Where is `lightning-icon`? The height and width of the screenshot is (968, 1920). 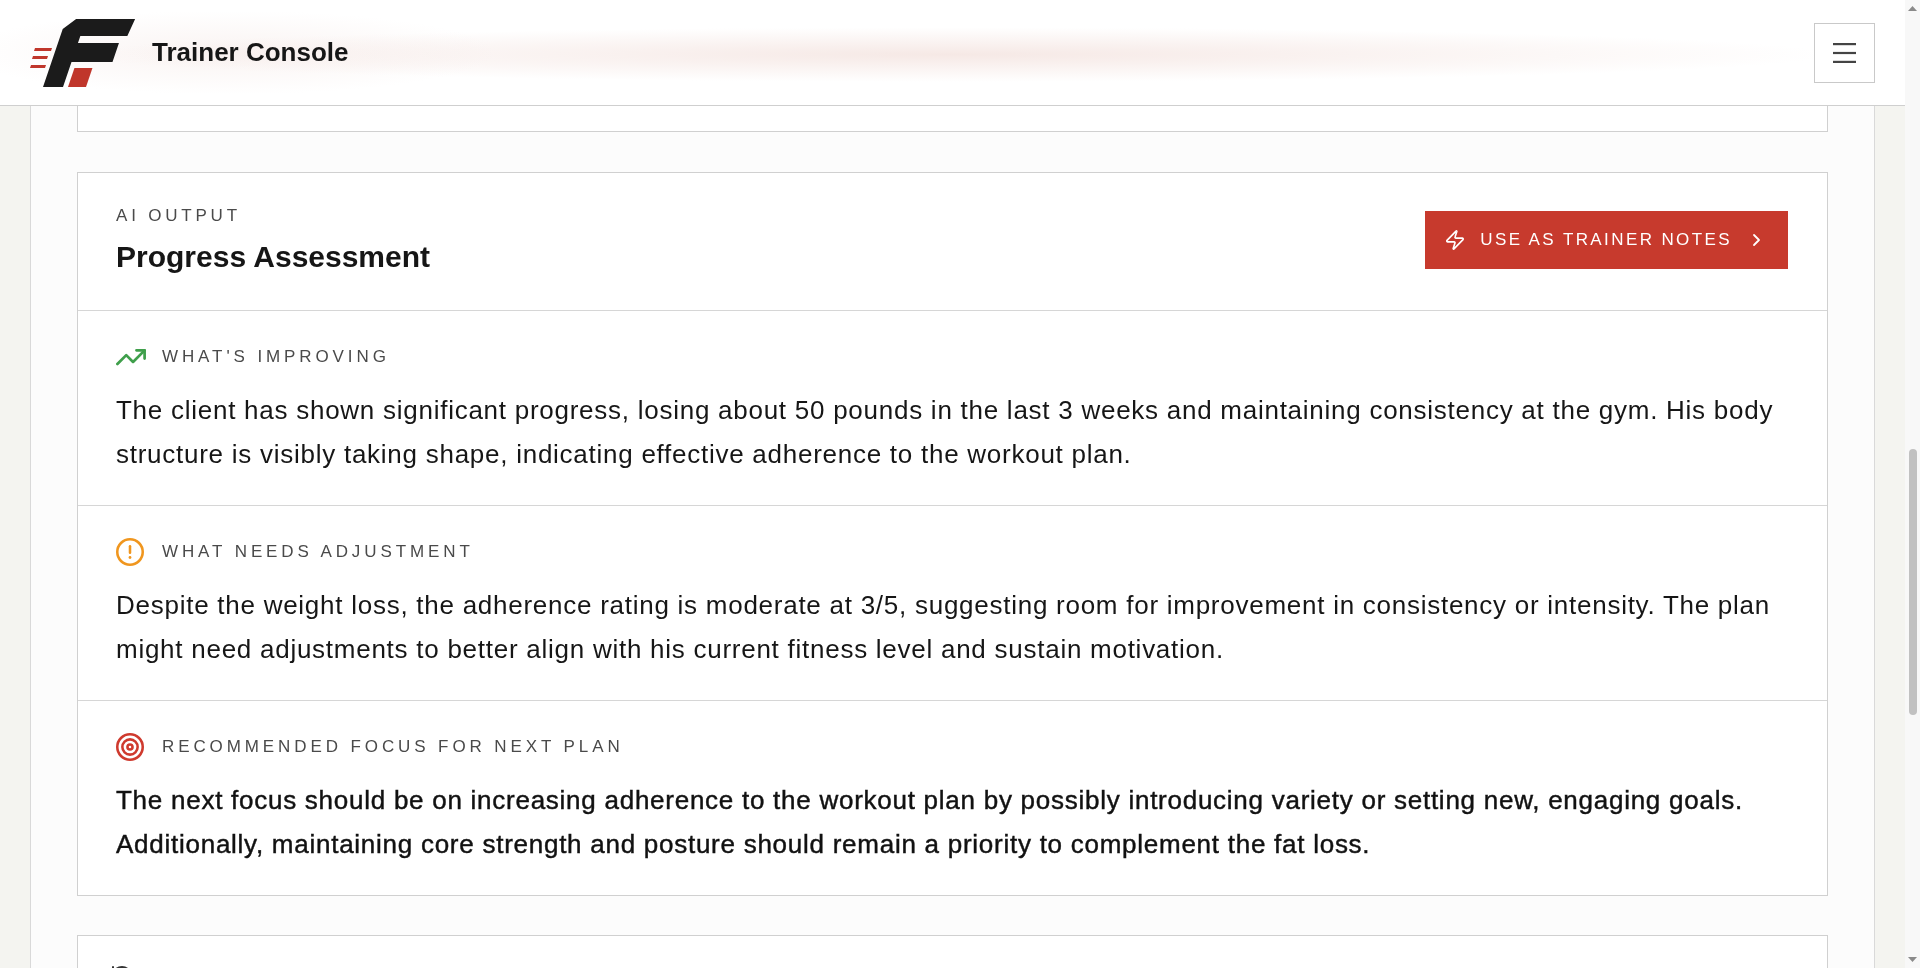
lightning-icon is located at coordinates (1455, 240).